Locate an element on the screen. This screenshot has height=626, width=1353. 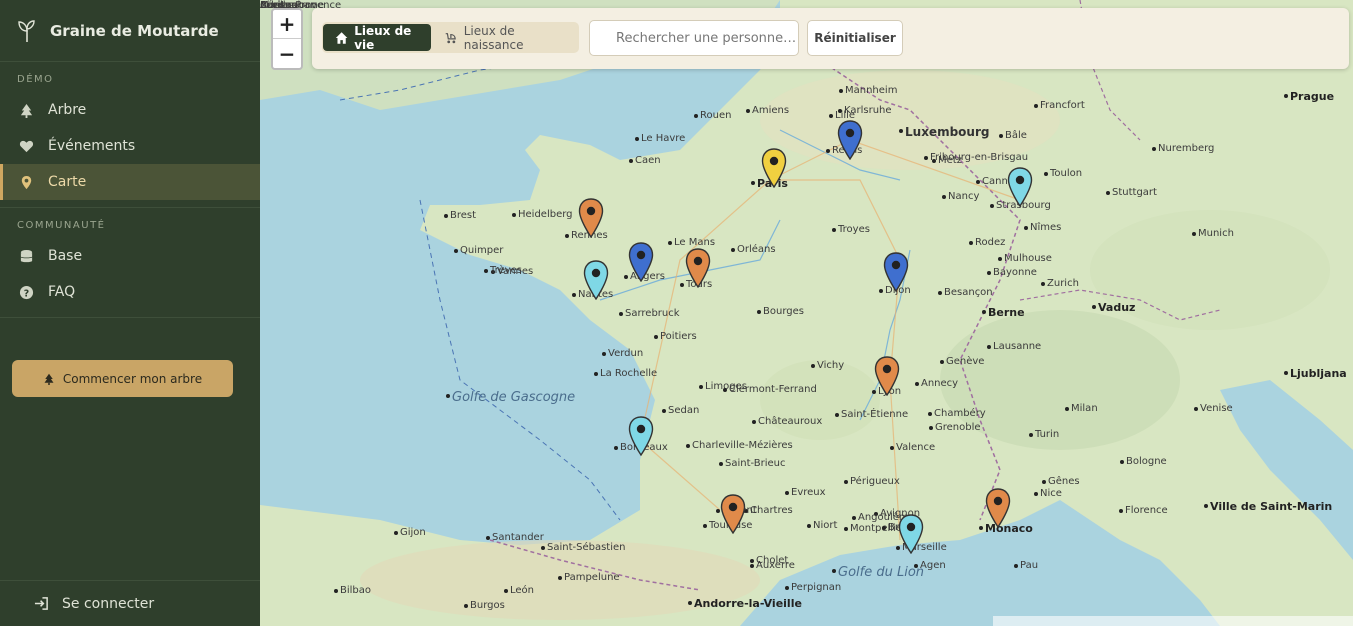
place-label: Vaduz is located at coordinates (1117, 307).